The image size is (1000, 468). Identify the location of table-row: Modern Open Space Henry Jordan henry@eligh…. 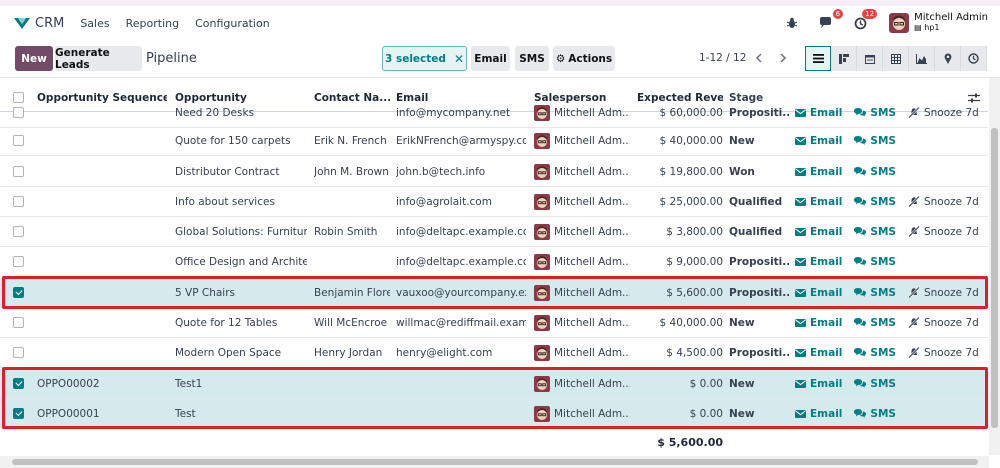
(494, 353).